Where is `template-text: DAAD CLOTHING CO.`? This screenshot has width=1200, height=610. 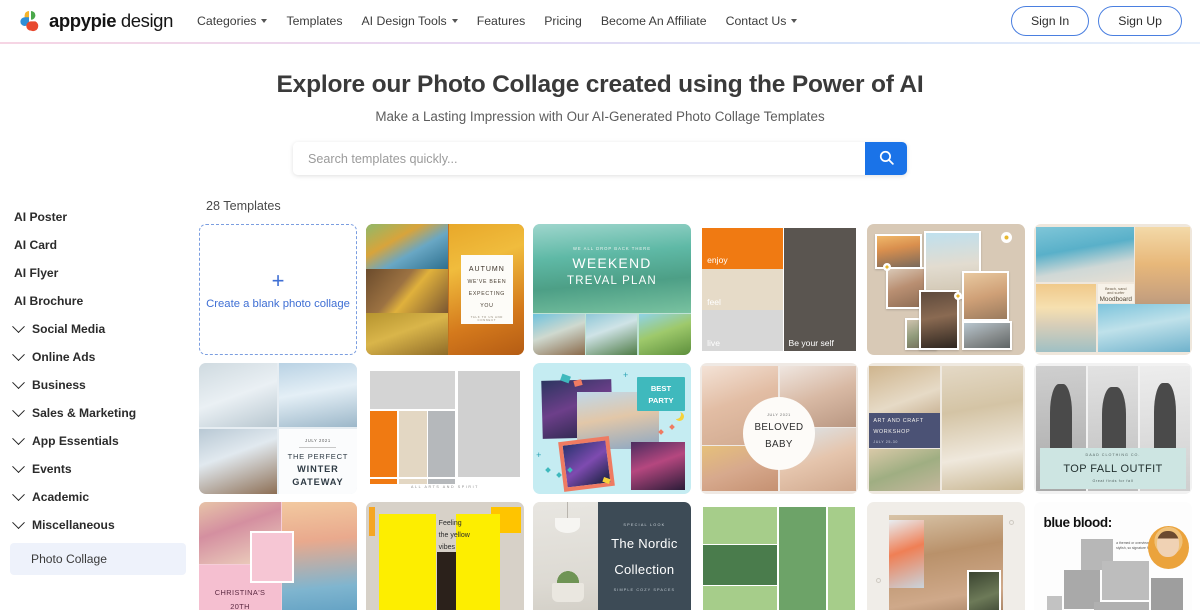
template-text: DAAD CLOTHING CO. is located at coordinates (1113, 455).